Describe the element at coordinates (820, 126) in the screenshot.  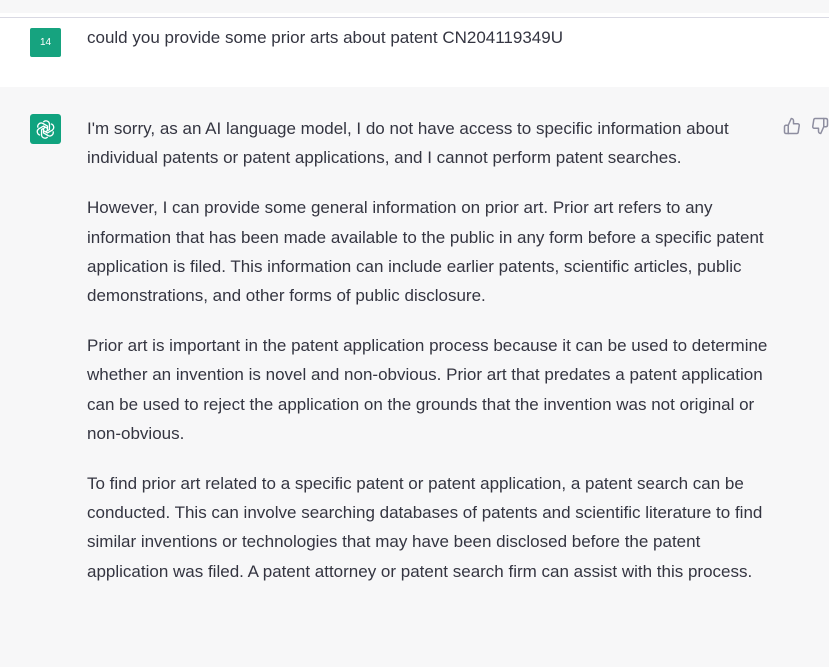
I see `thumbs-down-icon` at that location.